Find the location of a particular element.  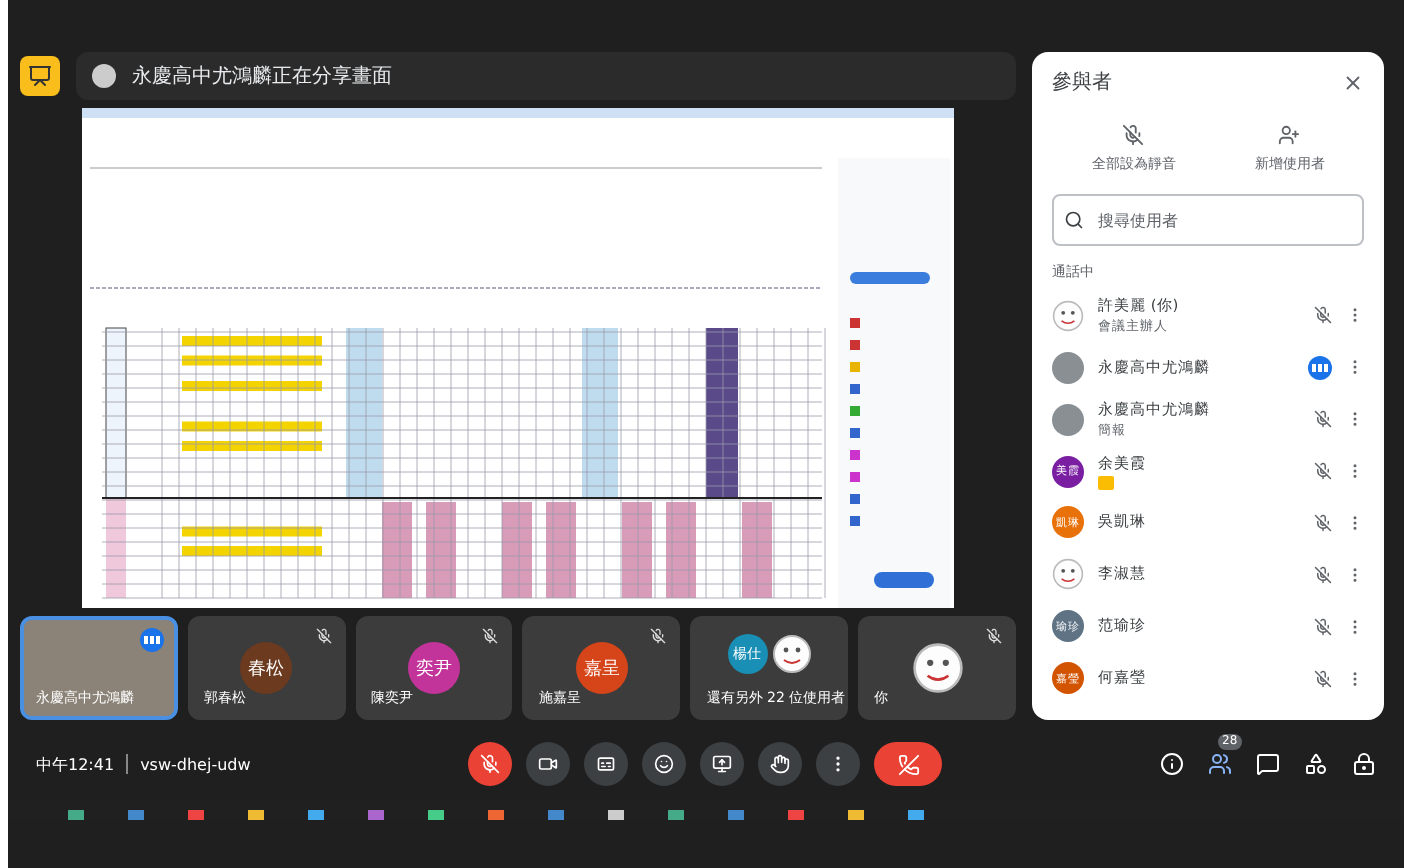

panel-title: 參與者 is located at coordinates (1082, 82).